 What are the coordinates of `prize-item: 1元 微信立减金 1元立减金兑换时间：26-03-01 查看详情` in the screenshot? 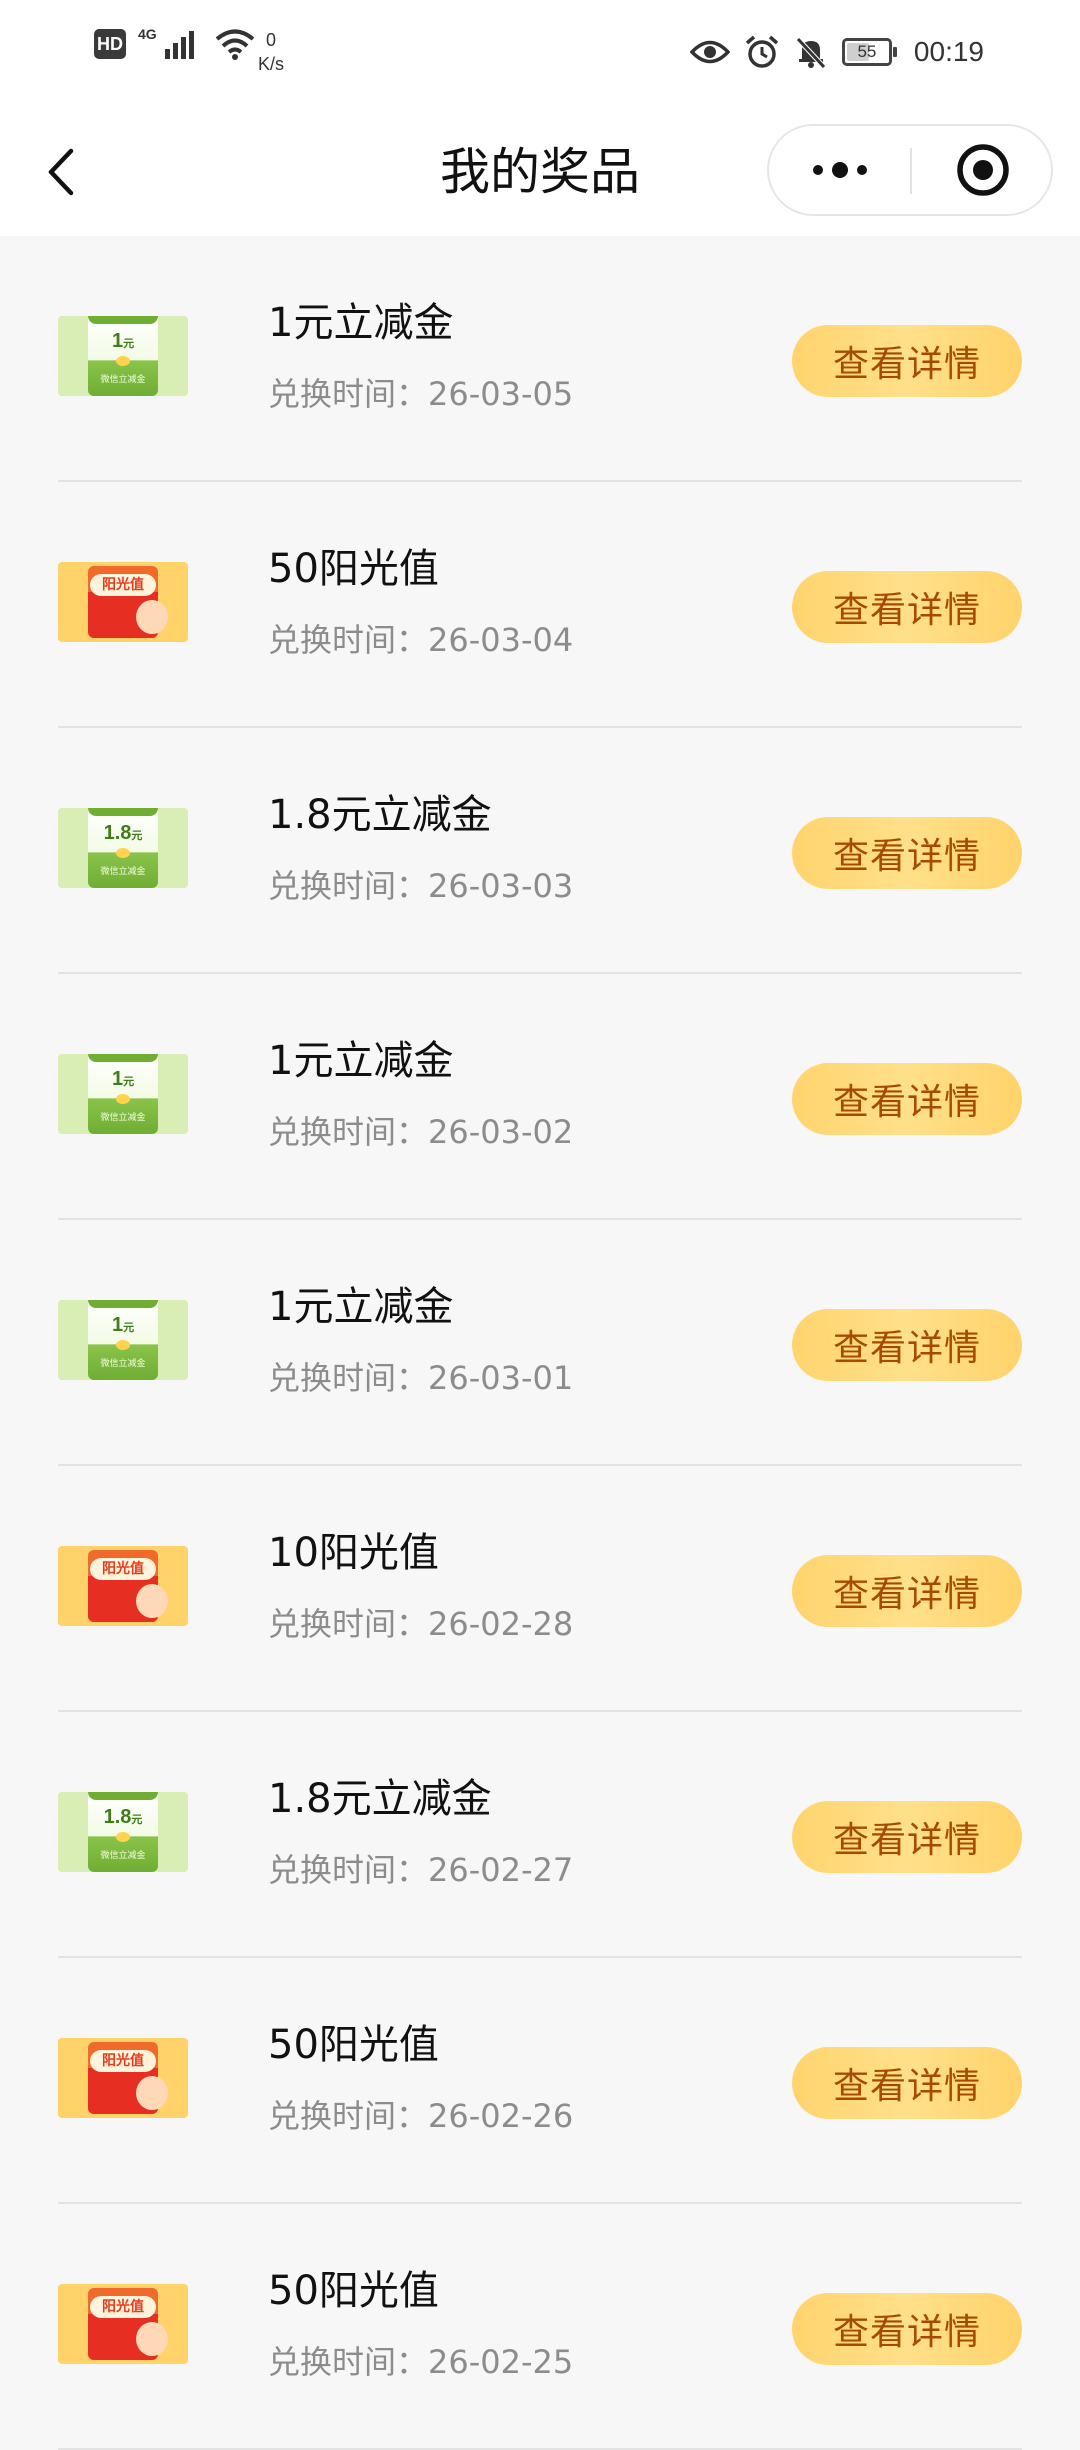 It's located at (540, 1343).